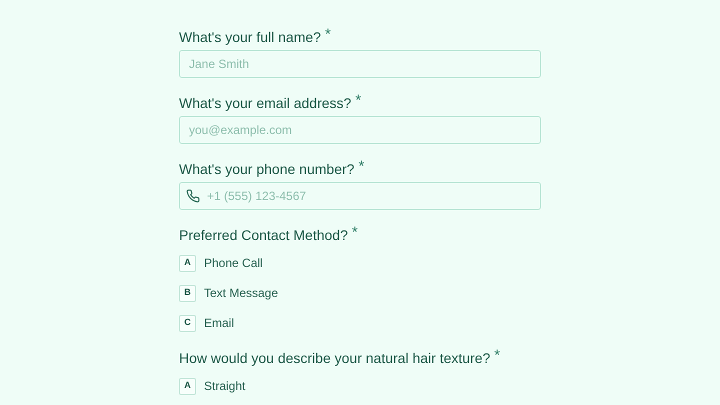 The image size is (720, 405). Describe the element at coordinates (360, 196) in the screenshot. I see `input-field: +1 (555) 123-4567` at that location.